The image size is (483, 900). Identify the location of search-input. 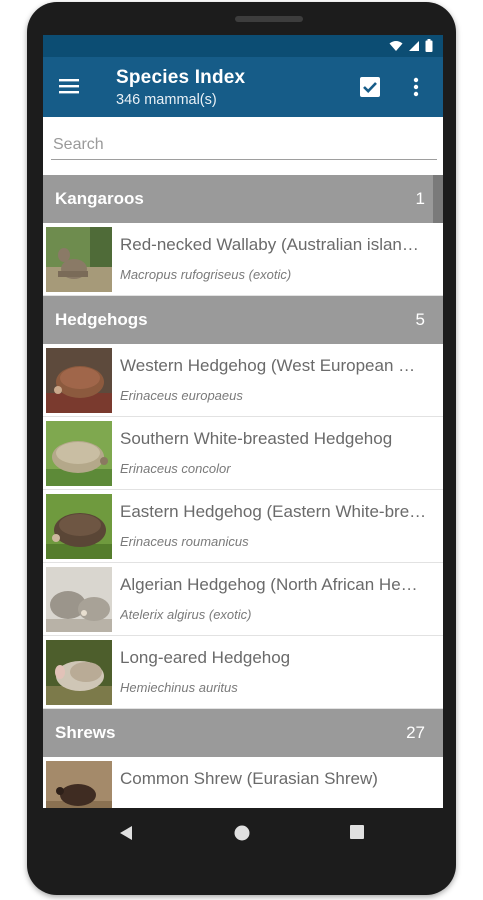
(244, 145).